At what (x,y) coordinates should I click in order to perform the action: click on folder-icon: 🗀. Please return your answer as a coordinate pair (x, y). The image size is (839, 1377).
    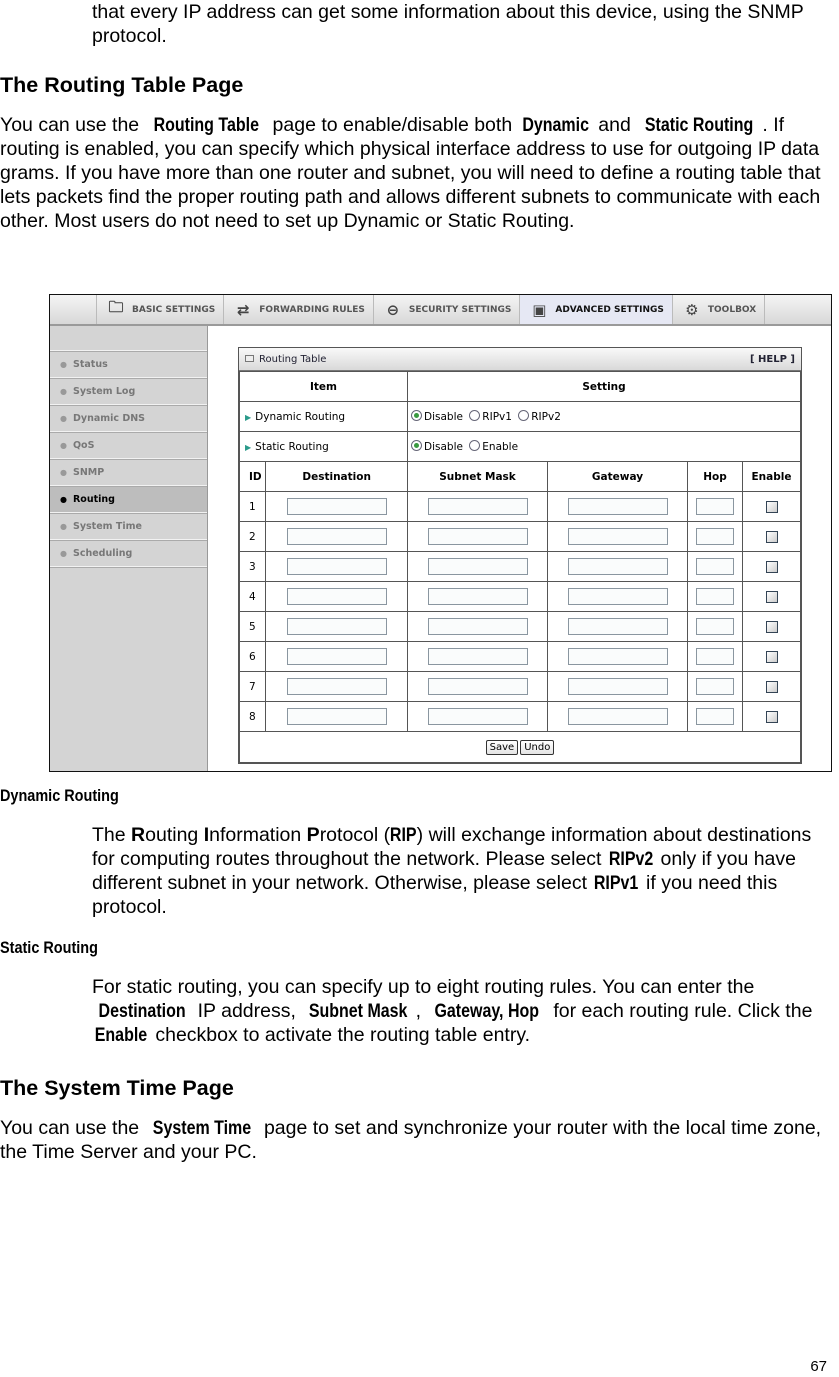
    Looking at the image, I should click on (116, 307).